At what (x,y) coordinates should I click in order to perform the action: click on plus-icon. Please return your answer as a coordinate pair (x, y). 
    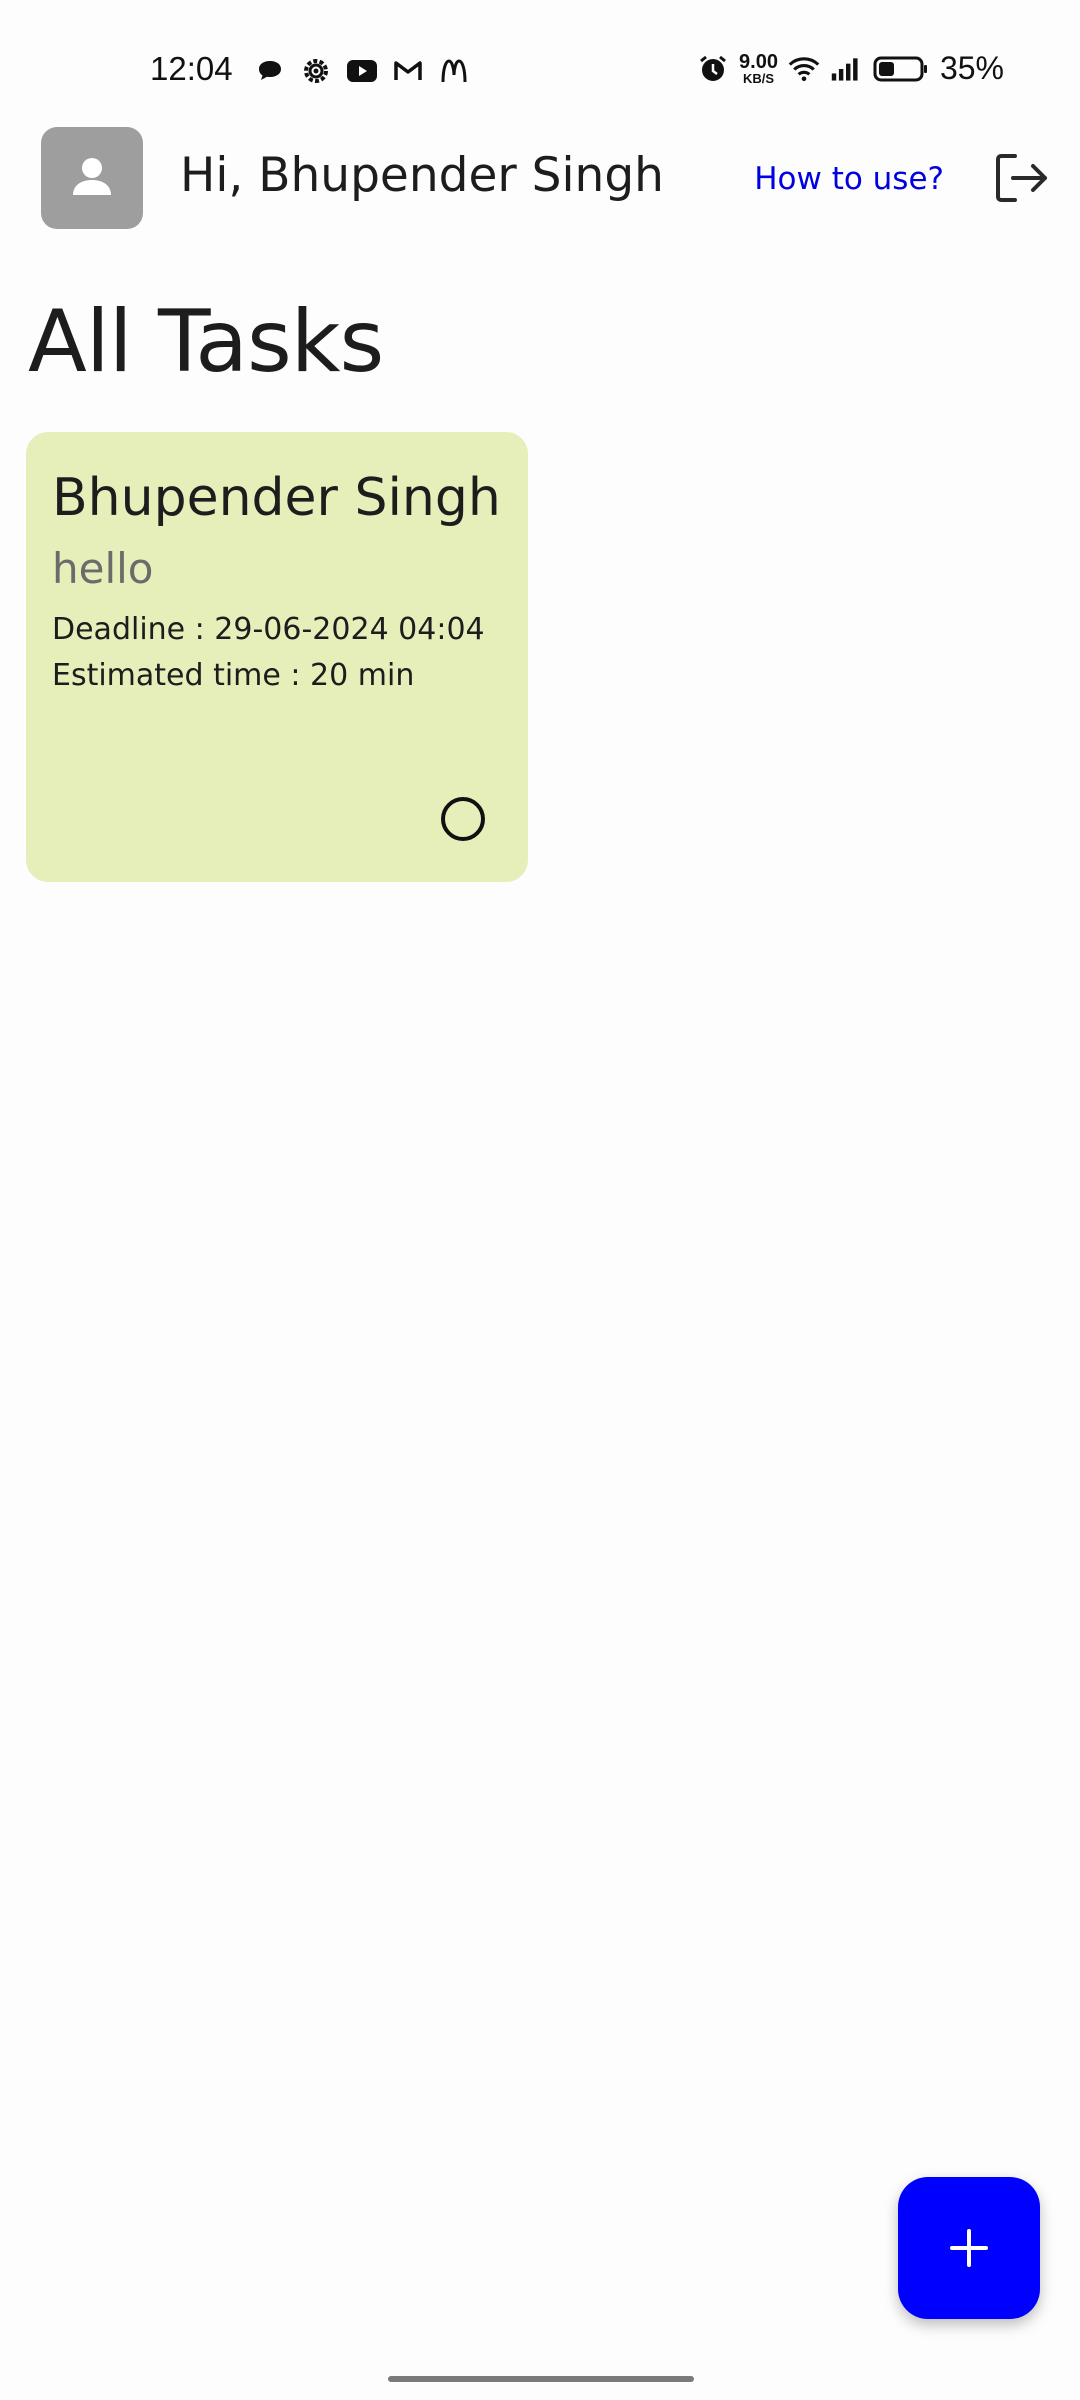
    Looking at the image, I should click on (969, 2248).